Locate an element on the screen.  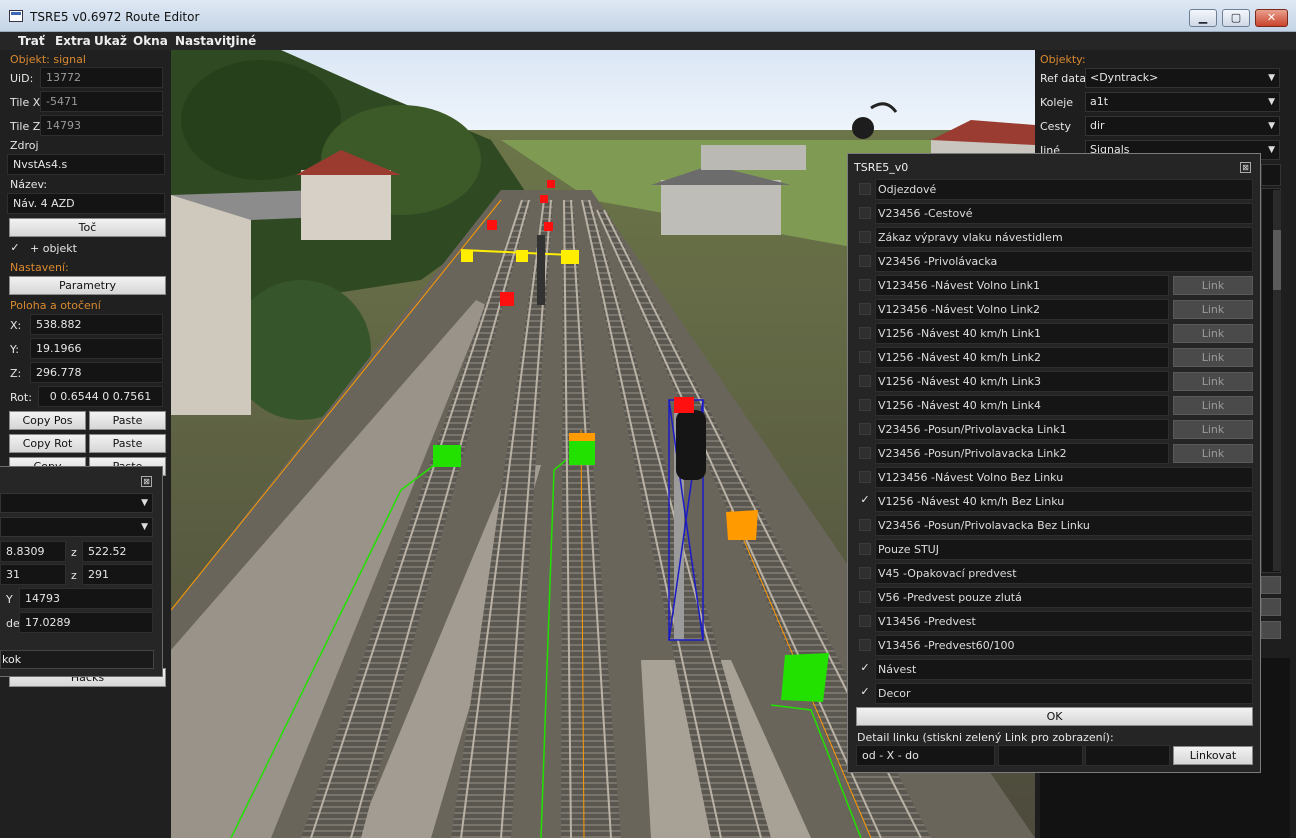
signal-row-label: V23456 -Posun/Privolavacka Bez Linku is located at coordinates (1064, 525).